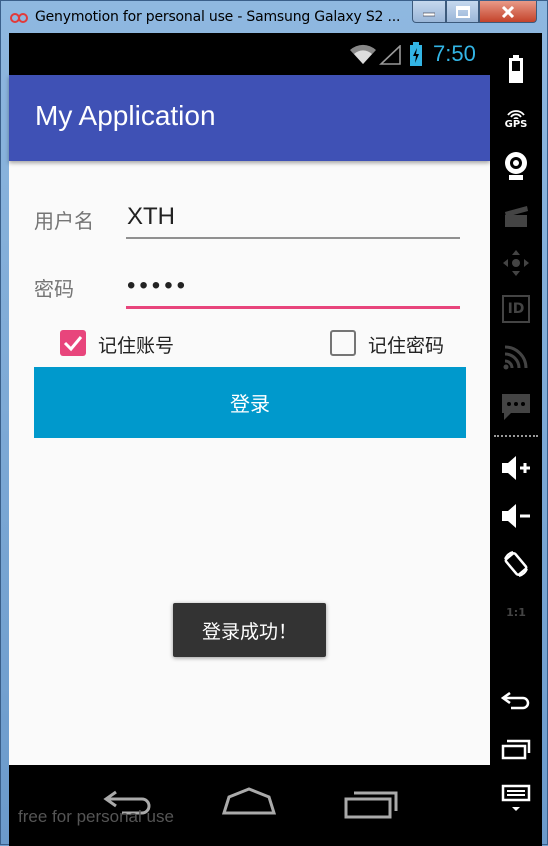  Describe the element at coordinates (250, 402) in the screenshot. I see `login-button: 登录` at that location.